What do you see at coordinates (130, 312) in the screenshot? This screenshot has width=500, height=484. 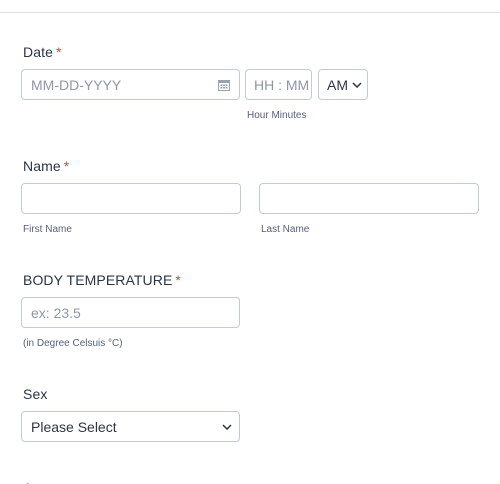 I see `temperature-input: ex: 23.5` at bounding box center [130, 312].